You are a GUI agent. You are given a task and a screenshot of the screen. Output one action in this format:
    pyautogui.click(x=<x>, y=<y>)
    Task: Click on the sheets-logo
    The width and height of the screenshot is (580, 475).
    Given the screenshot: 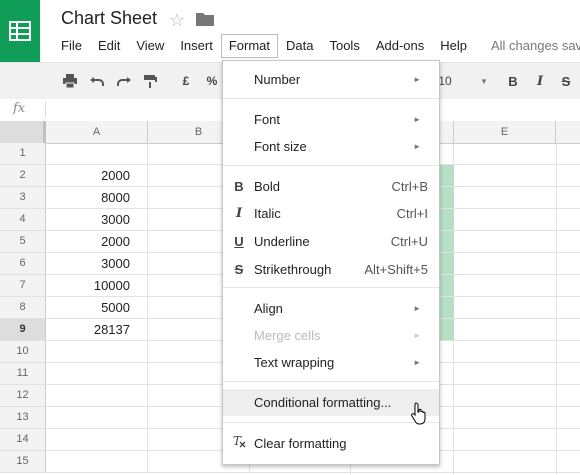 What is the action you would take?
    pyautogui.click(x=20, y=31)
    